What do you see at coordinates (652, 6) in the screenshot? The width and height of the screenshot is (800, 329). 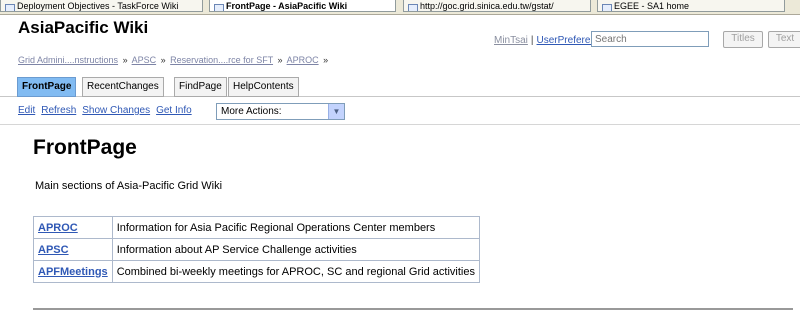 I see `browser-tab-label: EGEE - SA1 home` at bounding box center [652, 6].